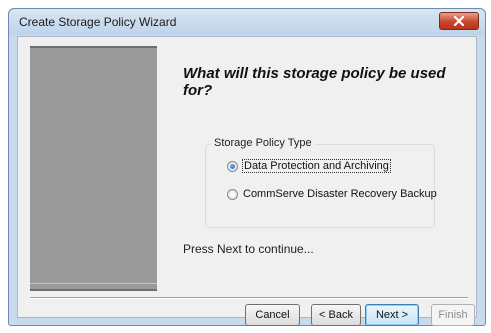 This screenshot has width=491, height=333. Describe the element at coordinates (340, 194) in the screenshot. I see `option-label: CommServe Disaster Recovery Backup` at that location.